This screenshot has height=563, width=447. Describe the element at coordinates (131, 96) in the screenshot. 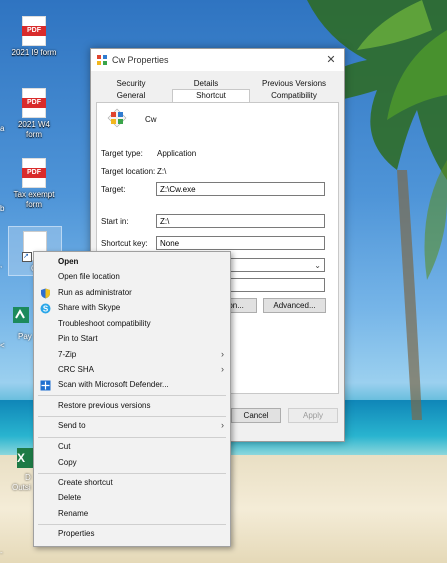

I see `tab-general: General` at that location.